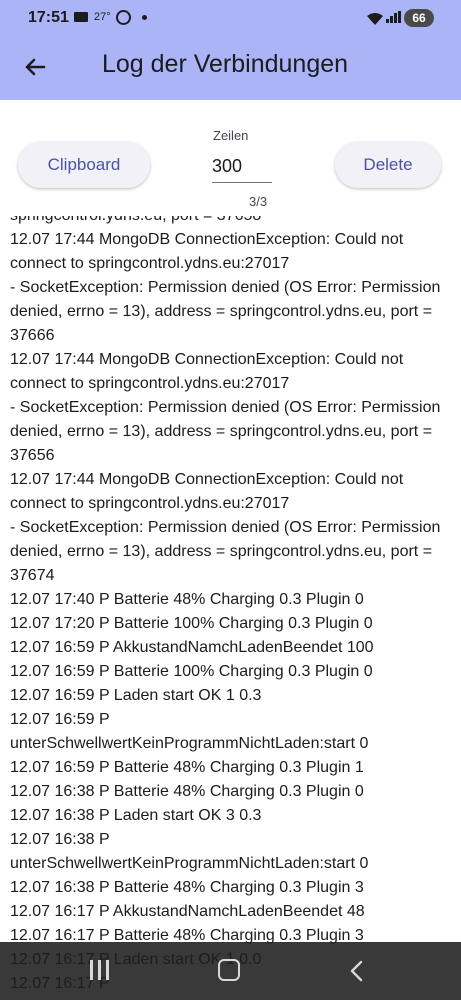 Image resolution: width=461 pixels, height=1000 pixels. What do you see at coordinates (357, 971) in the screenshot?
I see `nav-back-icon` at bounding box center [357, 971].